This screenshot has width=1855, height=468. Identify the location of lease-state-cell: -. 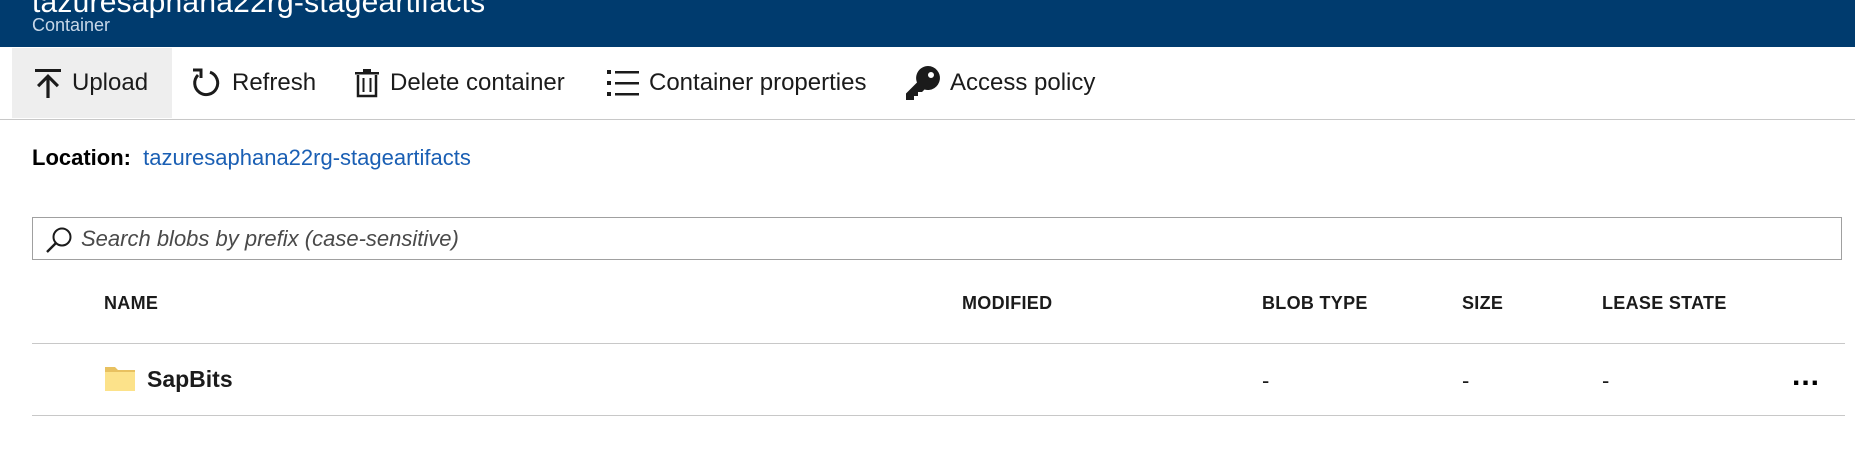
(1606, 380).